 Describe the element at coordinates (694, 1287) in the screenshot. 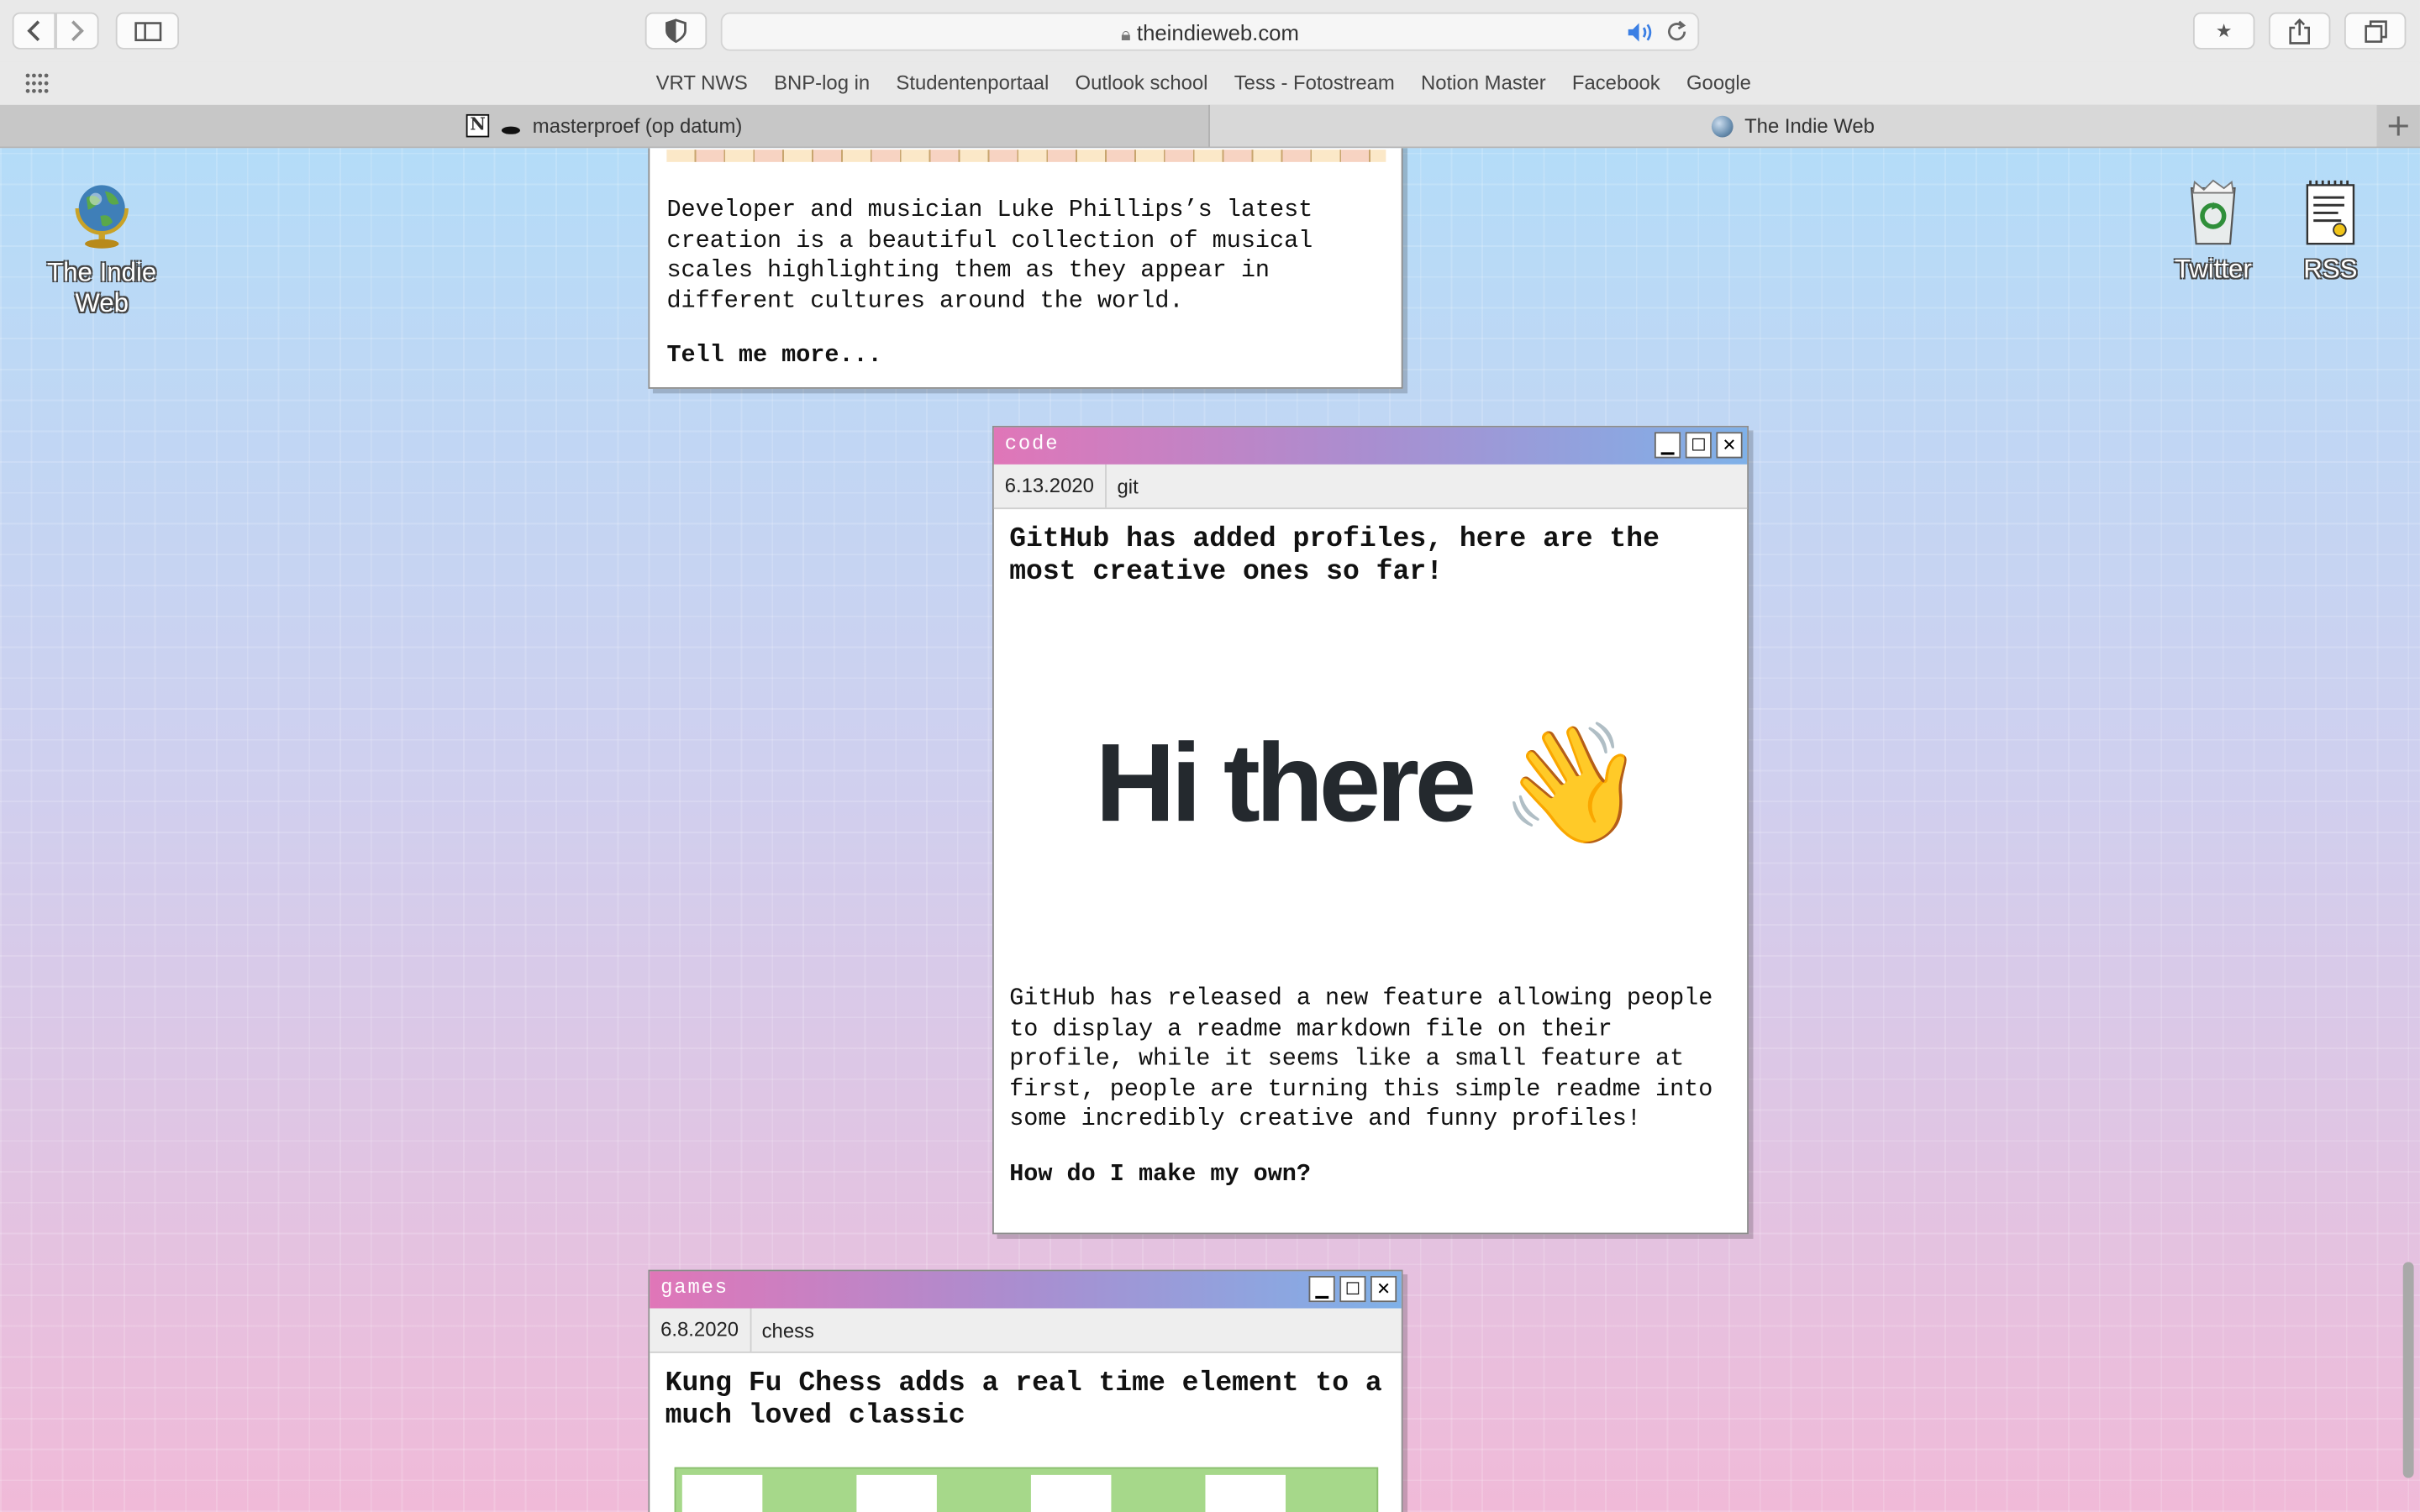

I see `window-title: games` at that location.